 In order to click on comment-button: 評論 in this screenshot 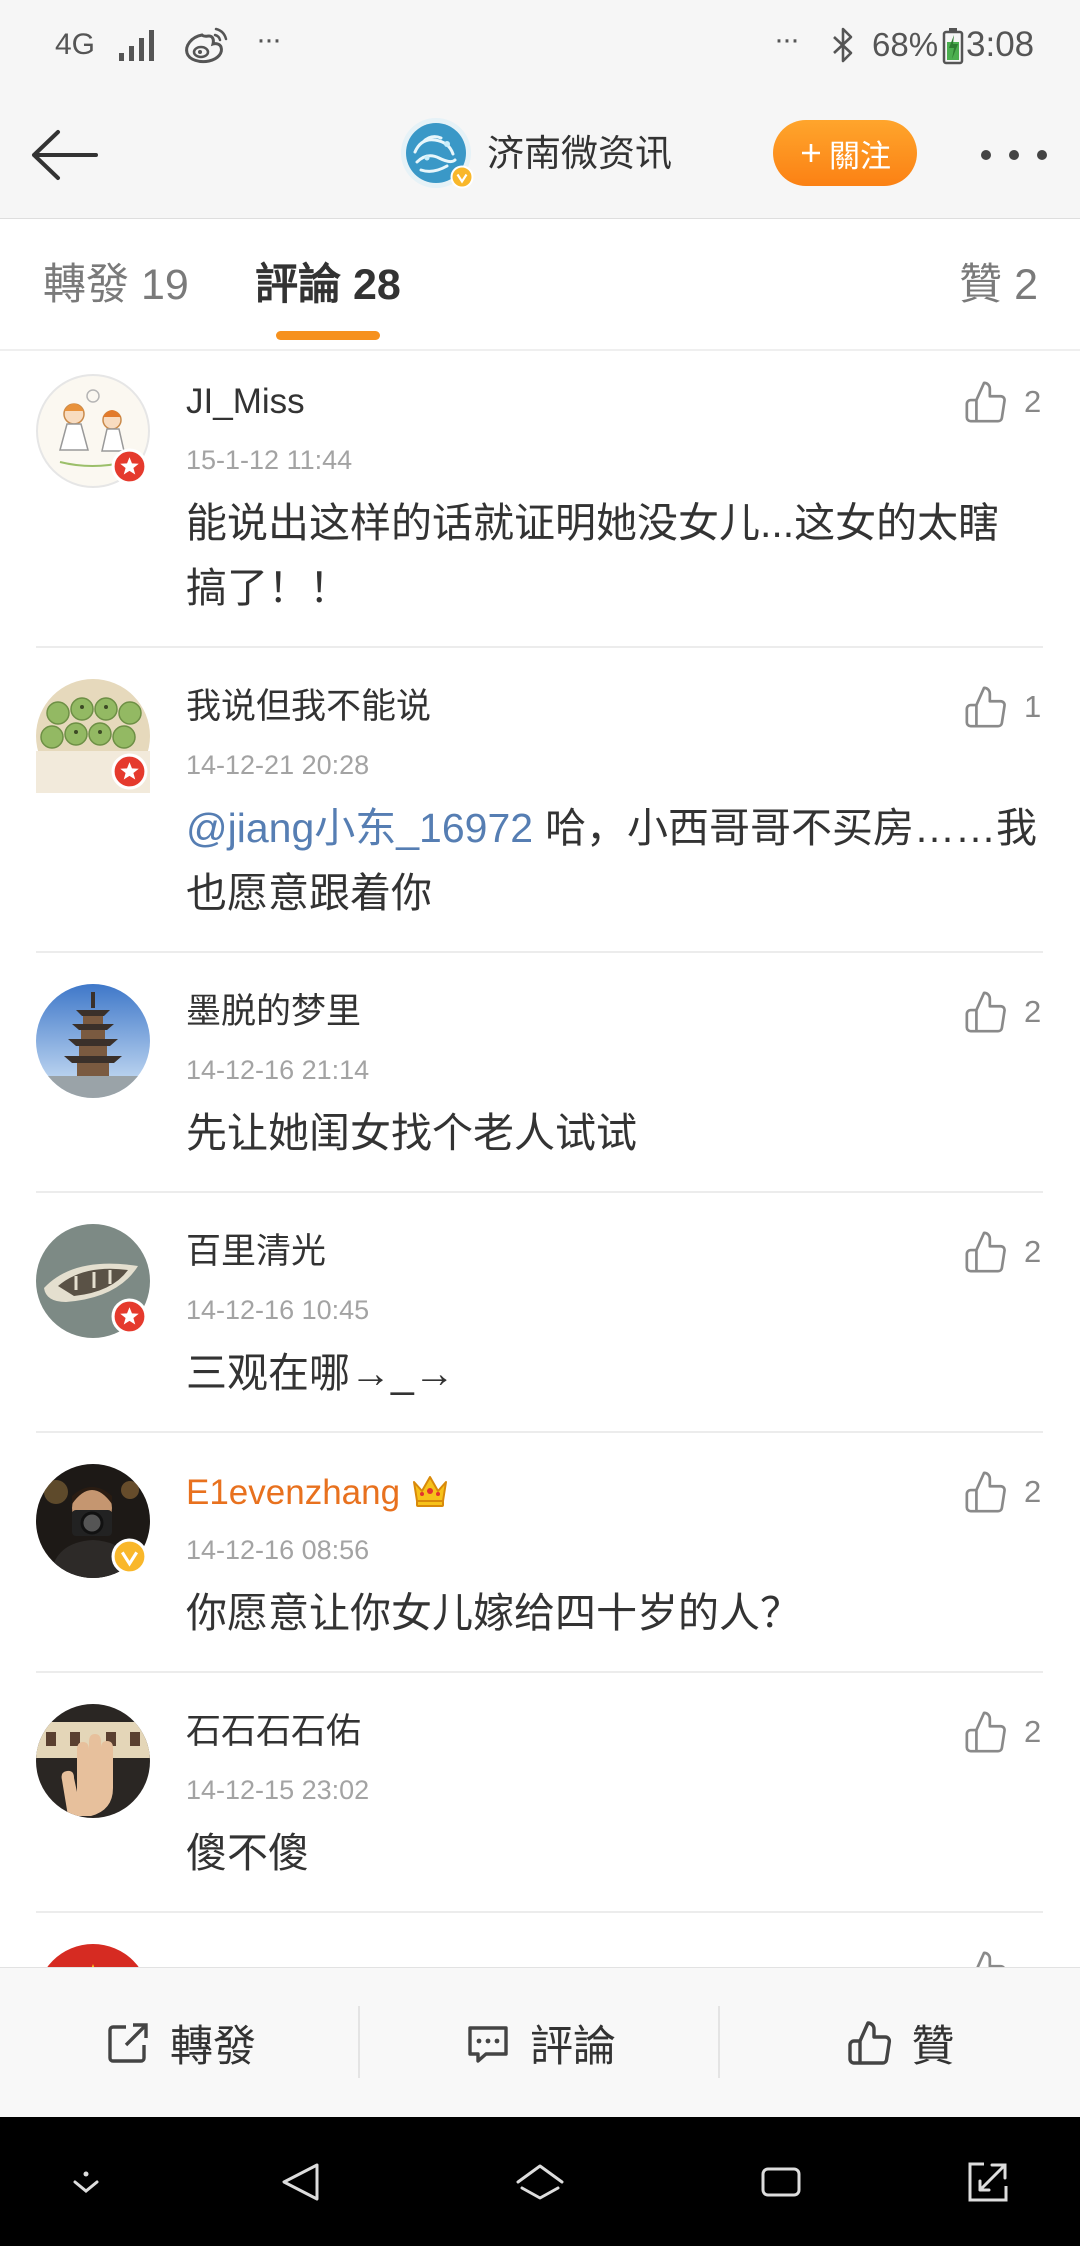, I will do `click(540, 2043)`.